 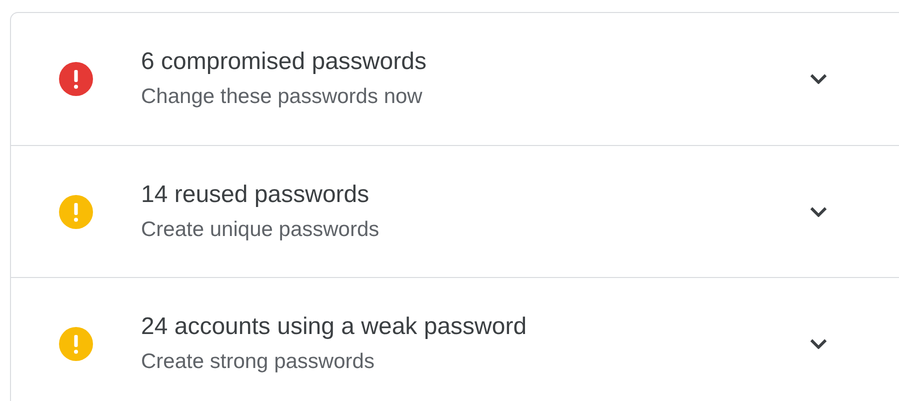 I want to click on issue-subtitle: Change these passwords now, so click(x=281, y=97).